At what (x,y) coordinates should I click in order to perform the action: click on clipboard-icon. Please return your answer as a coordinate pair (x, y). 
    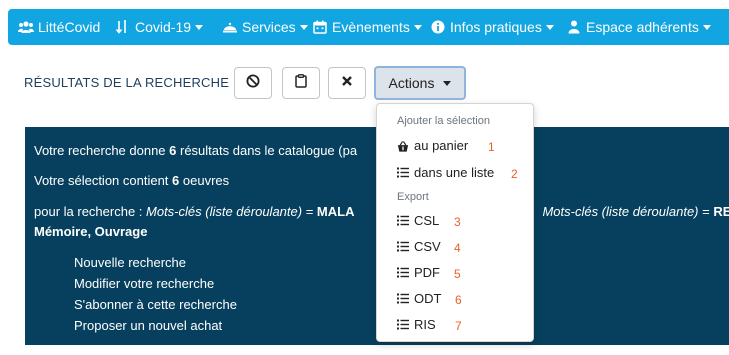
    Looking at the image, I should click on (301, 83).